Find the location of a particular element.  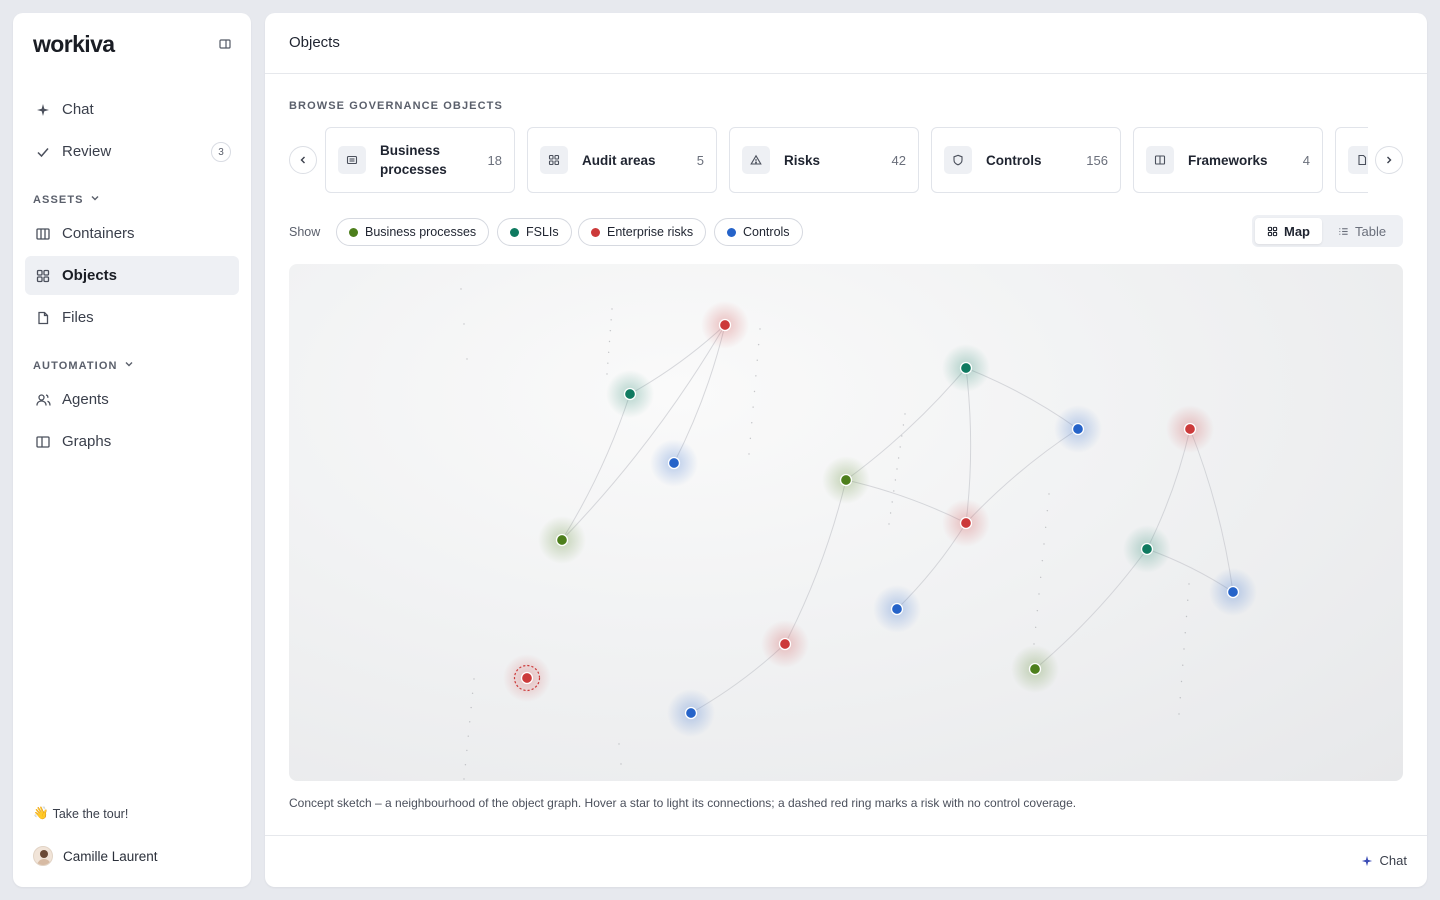

sidebar-item-review: Review 3 is located at coordinates (132, 151).